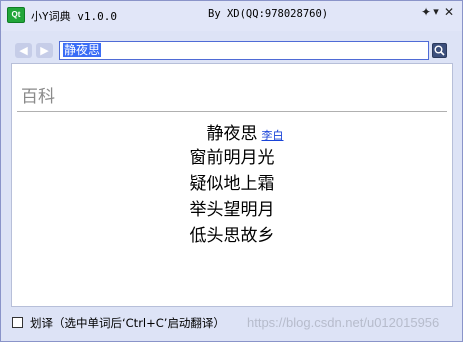 The width and height of the screenshot is (463, 342). I want to click on qt-app-icon: Qt, so click(16, 15).